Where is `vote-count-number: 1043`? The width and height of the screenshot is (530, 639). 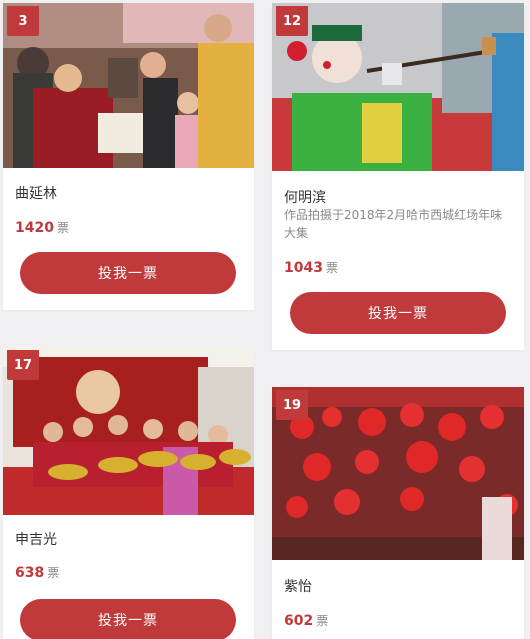
vote-count-number: 1043 is located at coordinates (303, 268).